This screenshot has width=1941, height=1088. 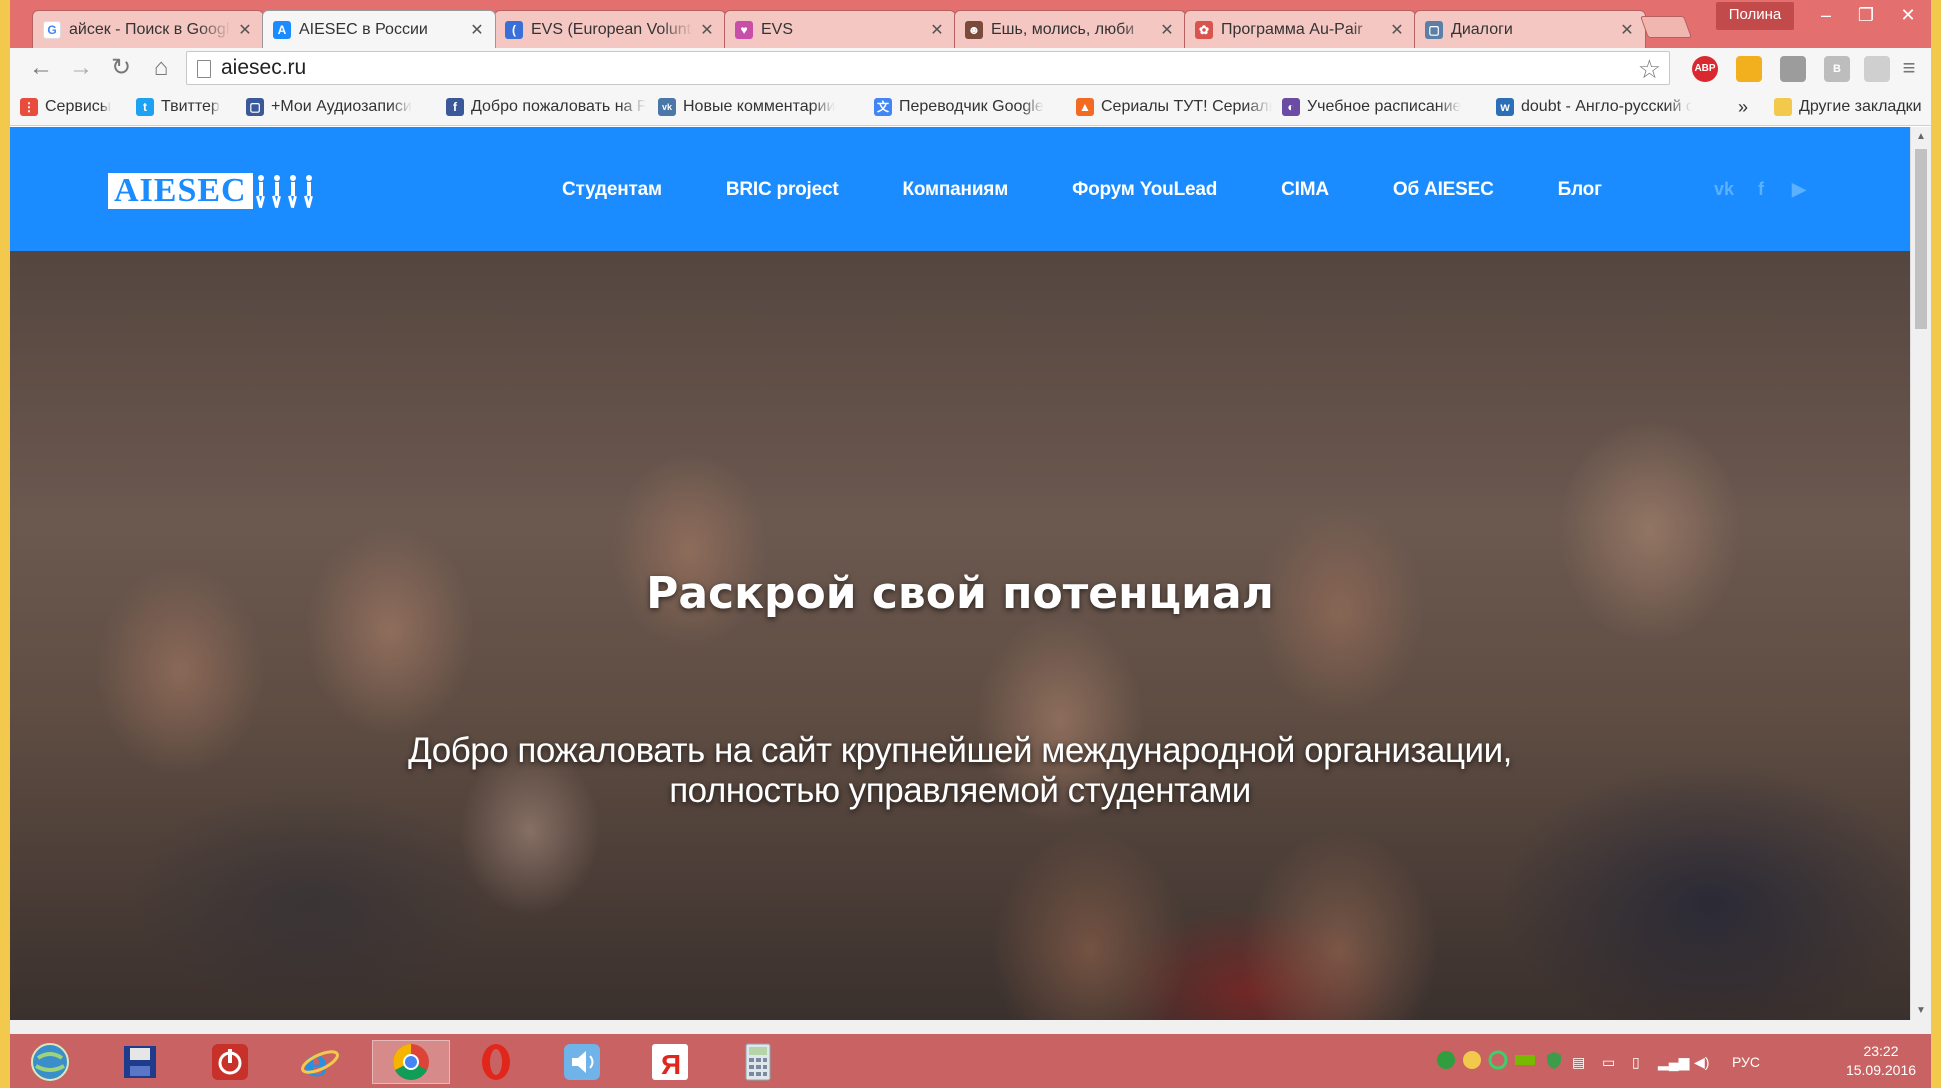 I want to click on power-icon, so click(x=230, y=1062).